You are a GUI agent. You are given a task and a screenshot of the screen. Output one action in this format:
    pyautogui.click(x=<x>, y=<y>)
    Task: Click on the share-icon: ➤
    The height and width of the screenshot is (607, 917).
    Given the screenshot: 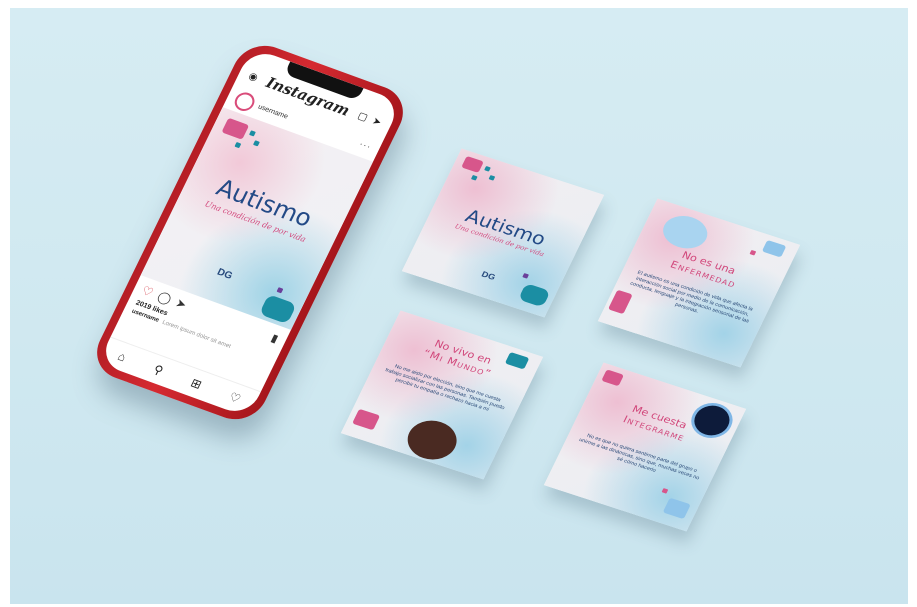 What is the action you would take?
    pyautogui.click(x=181, y=304)
    